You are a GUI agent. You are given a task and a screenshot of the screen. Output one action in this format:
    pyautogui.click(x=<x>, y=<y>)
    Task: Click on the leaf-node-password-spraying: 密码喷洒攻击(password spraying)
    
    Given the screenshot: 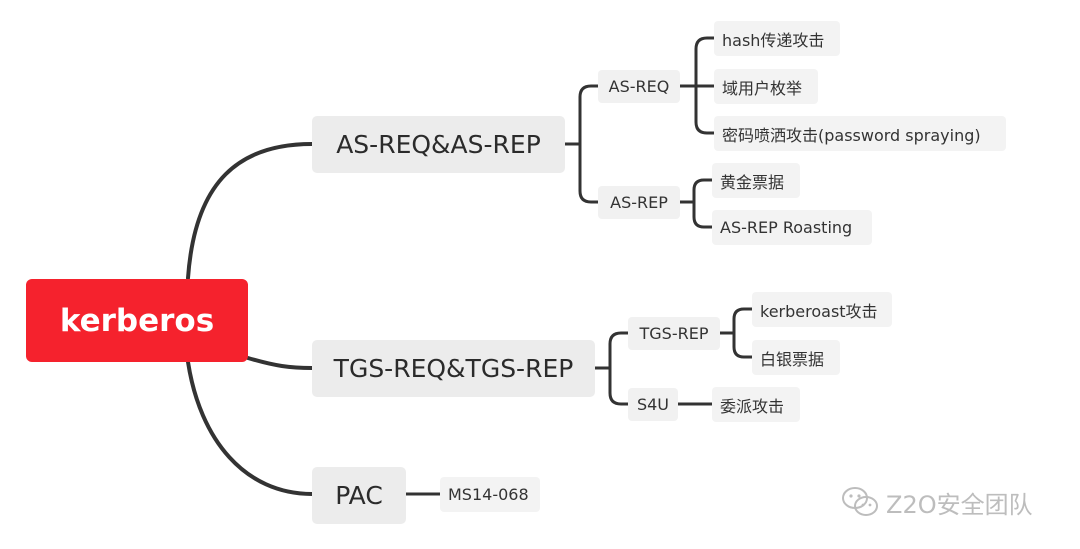 What is the action you would take?
    pyautogui.click(x=860, y=133)
    